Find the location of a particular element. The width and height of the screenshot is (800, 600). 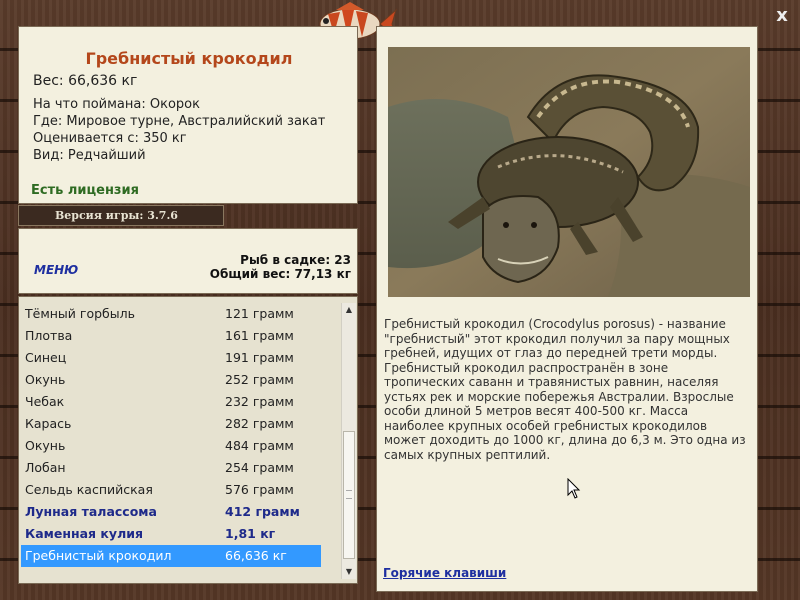

fish-name: Синец is located at coordinates (46, 357).